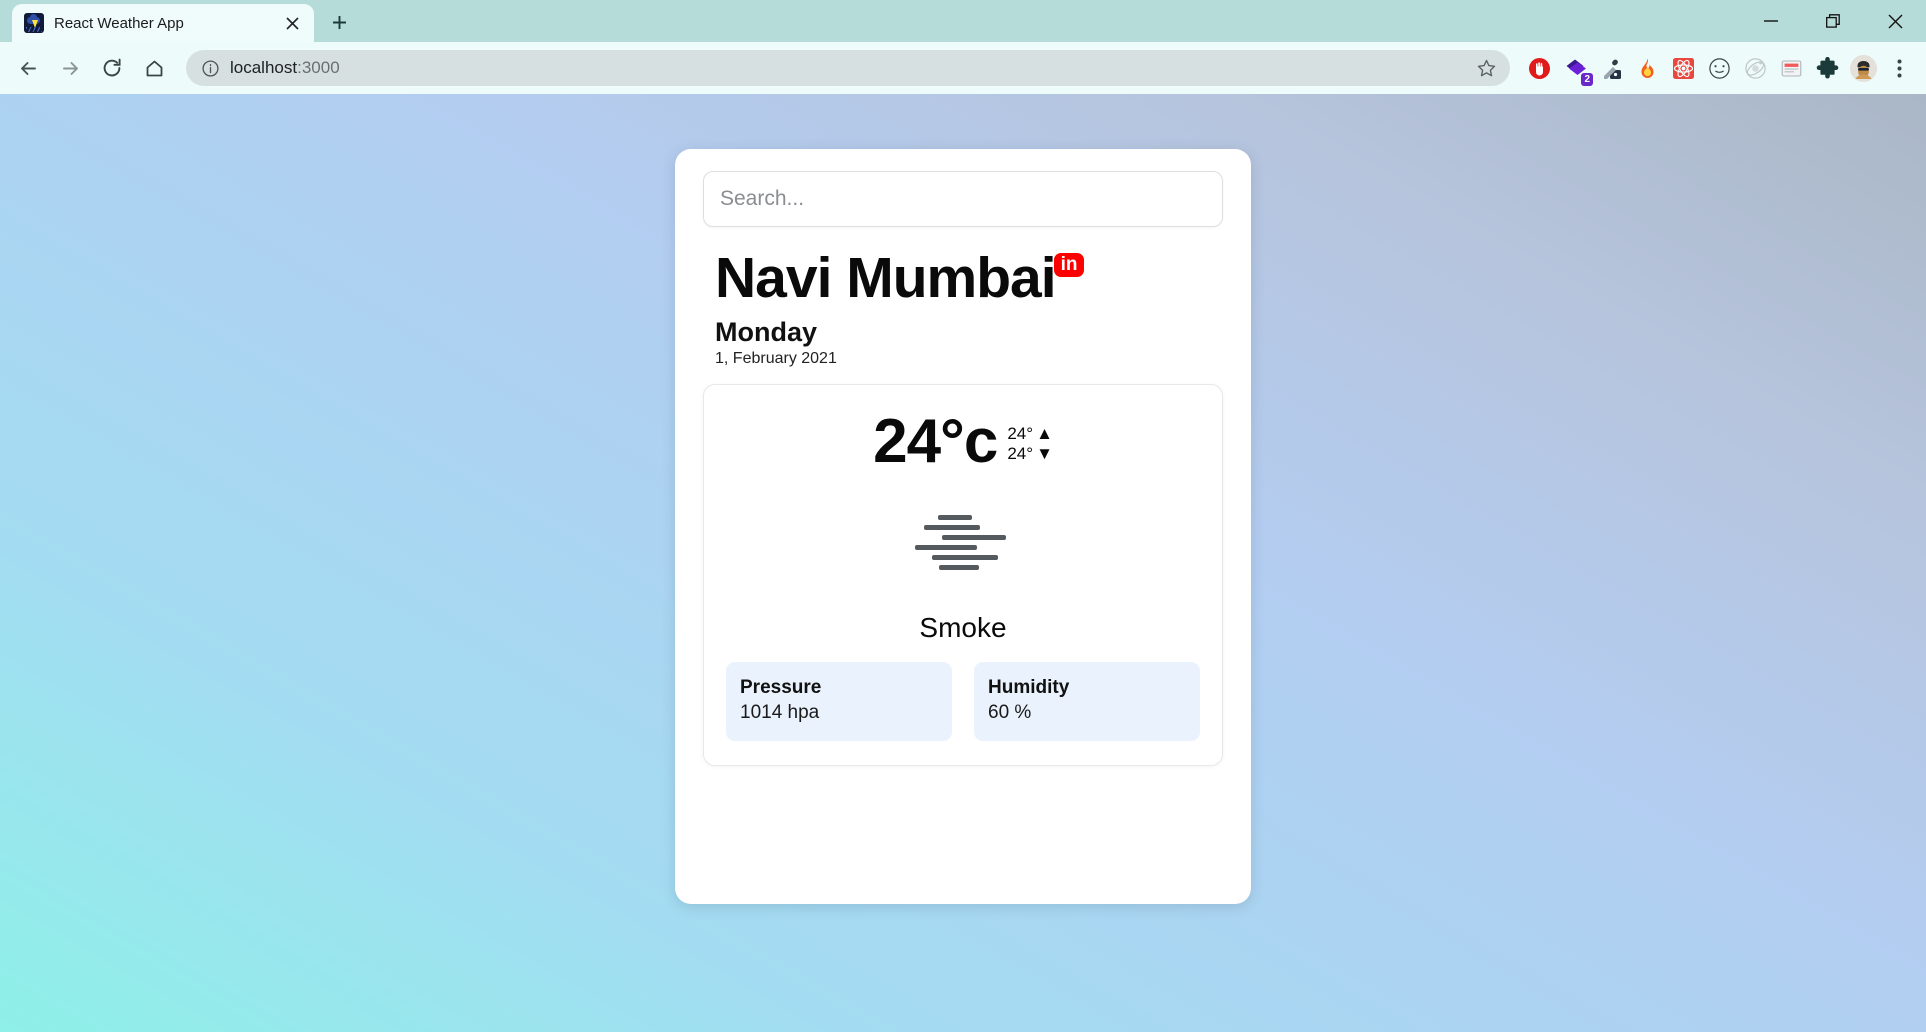  What do you see at coordinates (839, 701) in the screenshot?
I see `metric-pressure: Pressure 1014 hpa` at bounding box center [839, 701].